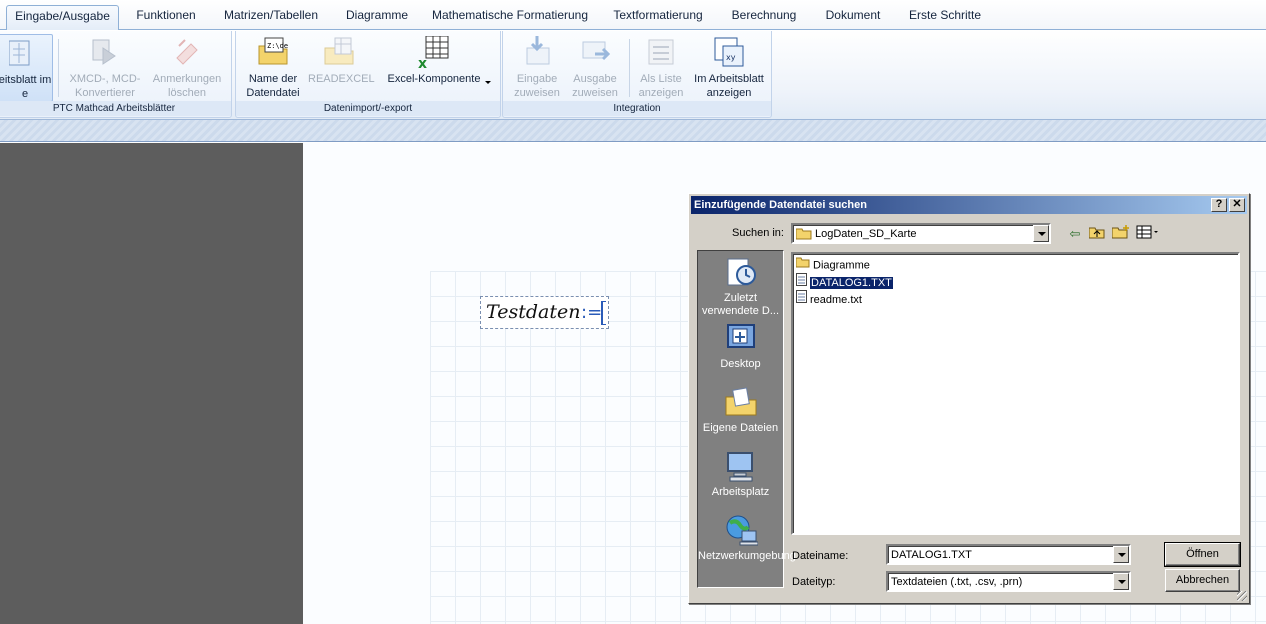 The width and height of the screenshot is (1266, 624). I want to click on delete-comments-button: Anmerkungen löschen, so click(187, 68).